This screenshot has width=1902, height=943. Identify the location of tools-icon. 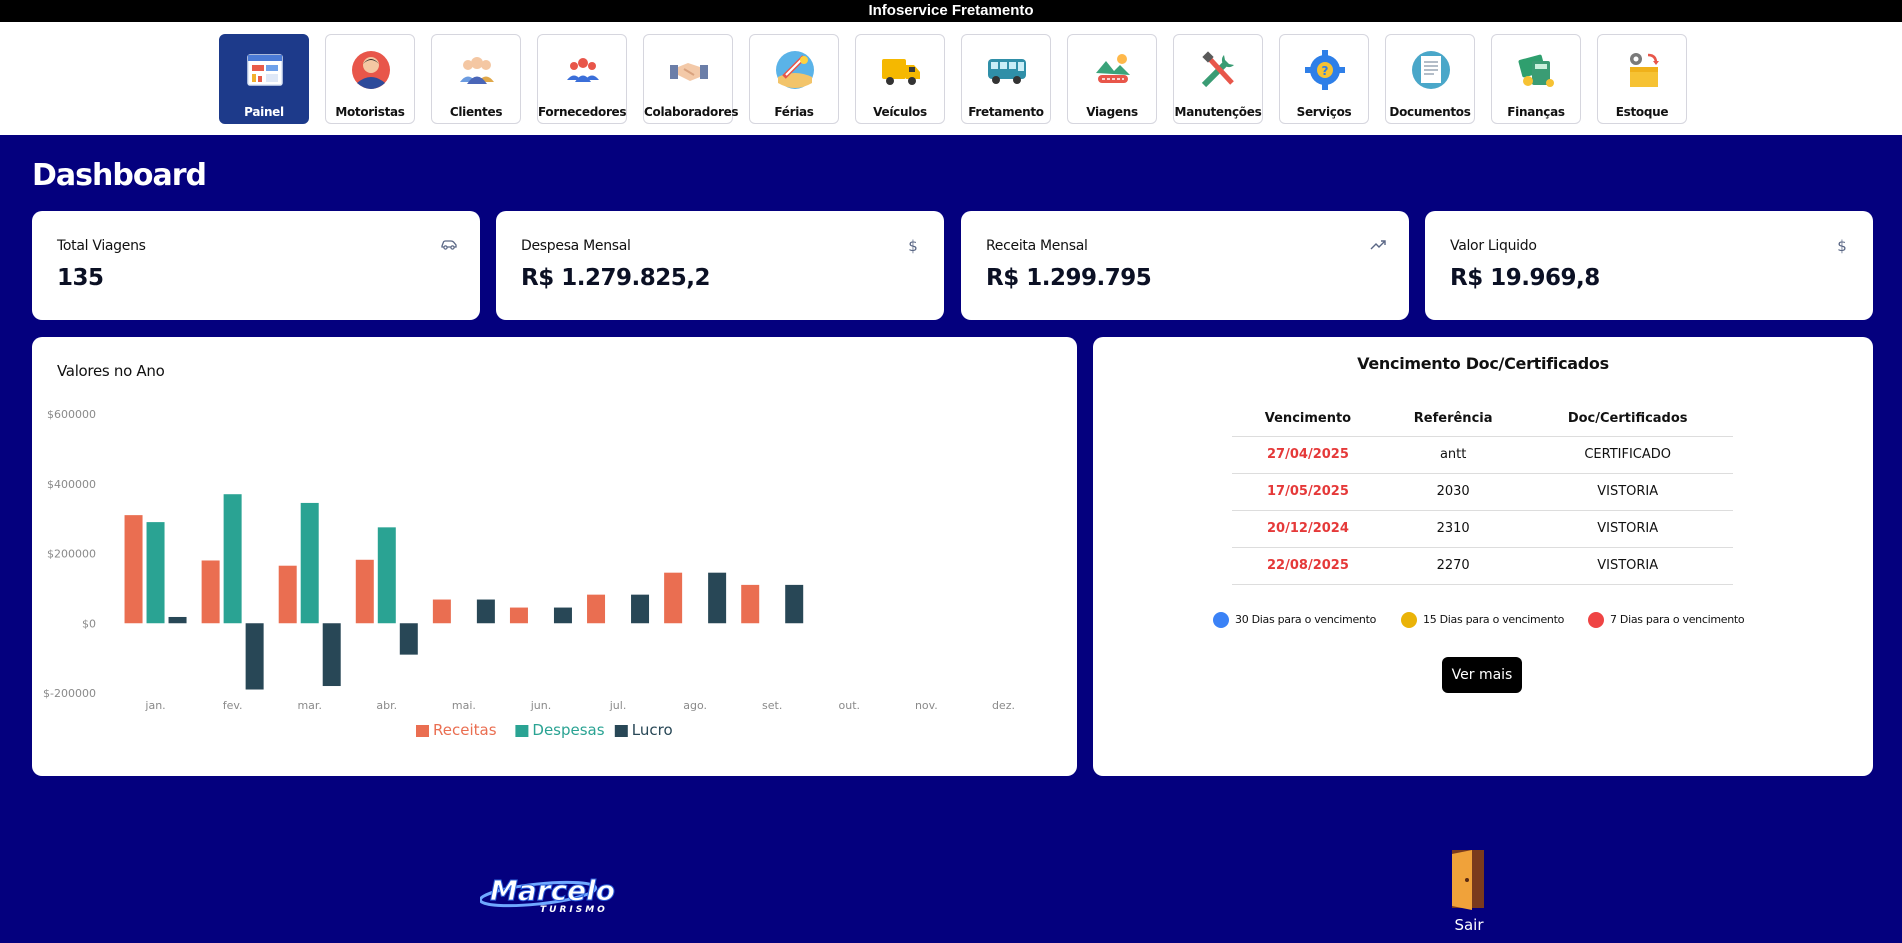
(1219, 70).